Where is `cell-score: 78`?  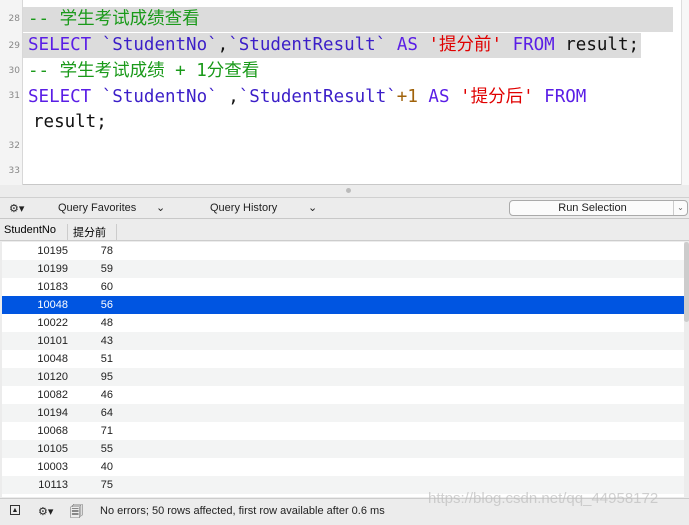
cell-score: 78 is located at coordinates (106, 251).